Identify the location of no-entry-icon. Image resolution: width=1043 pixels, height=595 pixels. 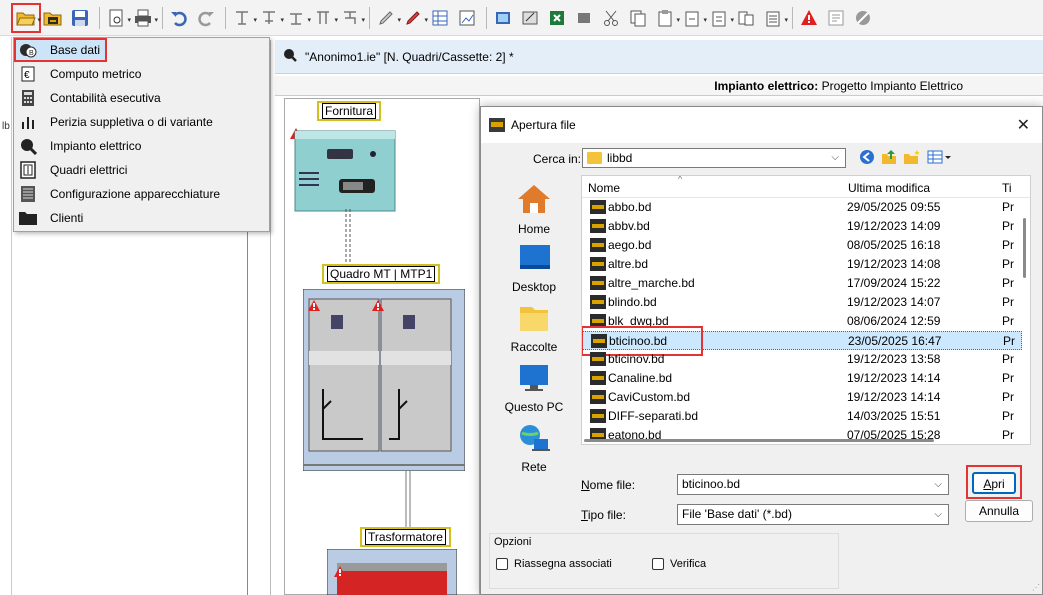
(863, 17).